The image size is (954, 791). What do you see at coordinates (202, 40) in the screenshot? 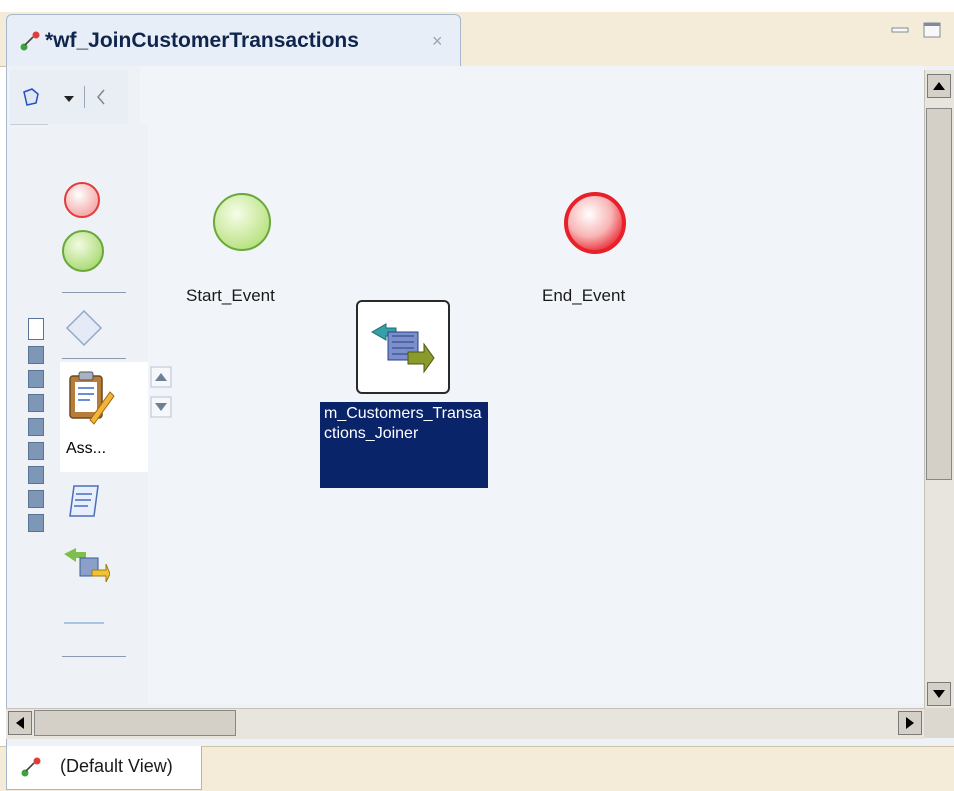
I see `tab-title: *wf_JoinCustomerTransactions` at bounding box center [202, 40].